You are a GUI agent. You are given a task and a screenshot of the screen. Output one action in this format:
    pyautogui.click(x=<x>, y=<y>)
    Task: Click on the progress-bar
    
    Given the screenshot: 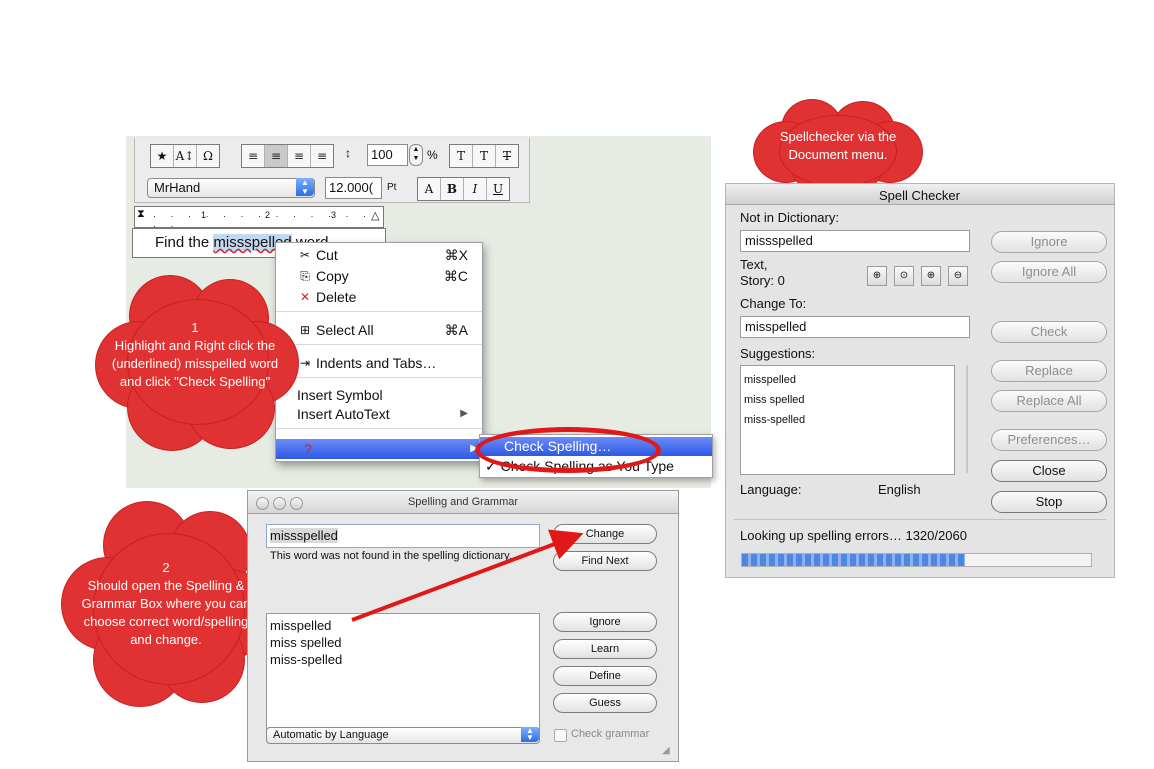 What is the action you would take?
    pyautogui.click(x=916, y=560)
    